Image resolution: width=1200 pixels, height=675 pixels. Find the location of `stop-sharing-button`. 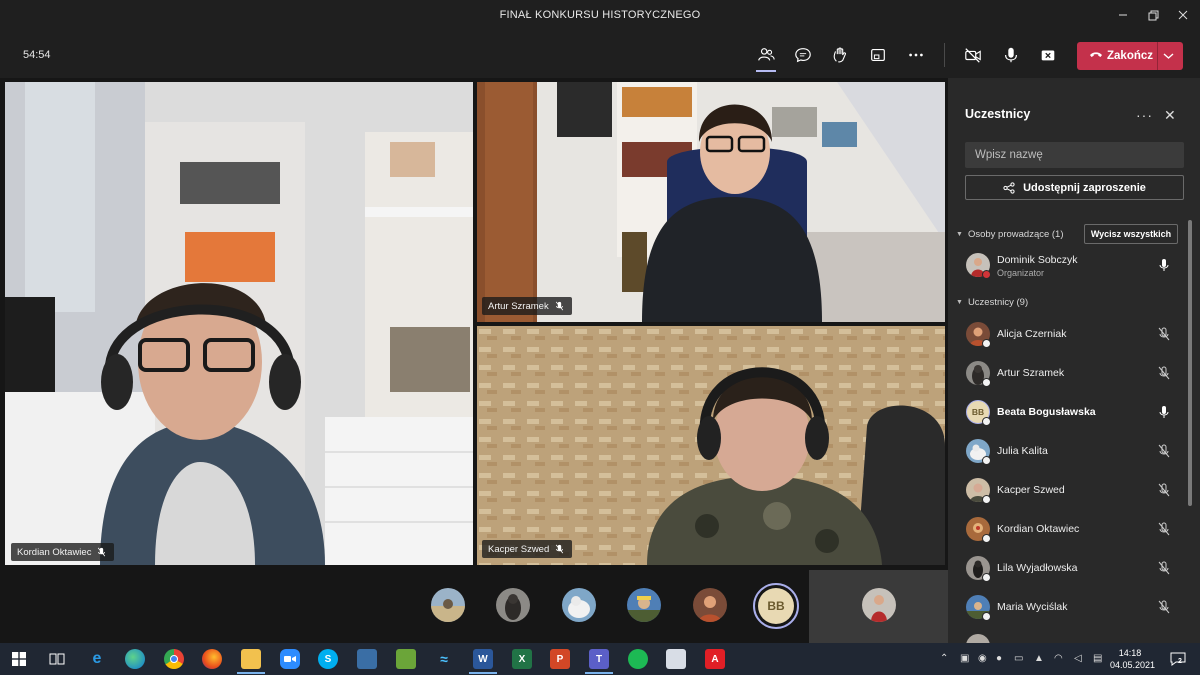

stop-sharing-button is located at coordinates (1048, 55).